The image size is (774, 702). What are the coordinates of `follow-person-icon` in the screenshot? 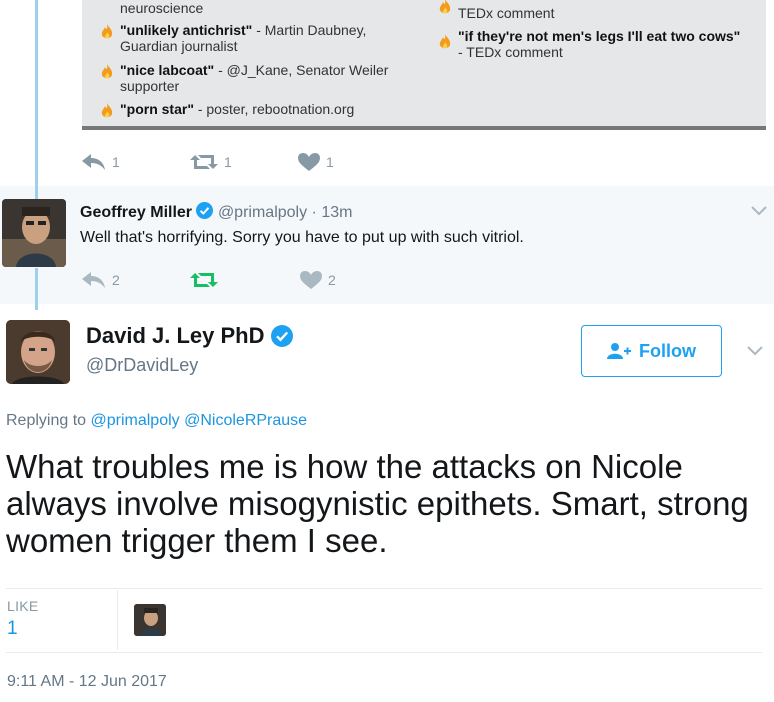 It's located at (619, 351).